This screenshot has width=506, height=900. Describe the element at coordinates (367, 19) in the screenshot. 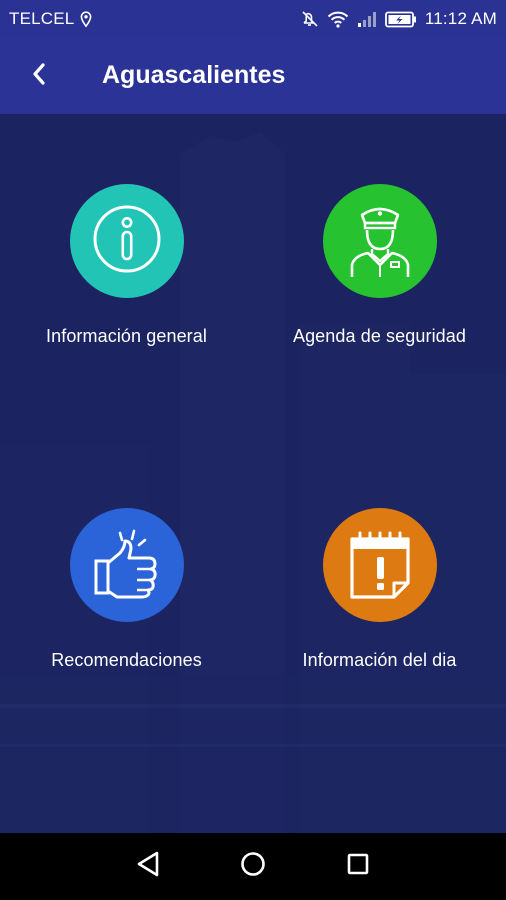

I see `signal-icon` at that location.